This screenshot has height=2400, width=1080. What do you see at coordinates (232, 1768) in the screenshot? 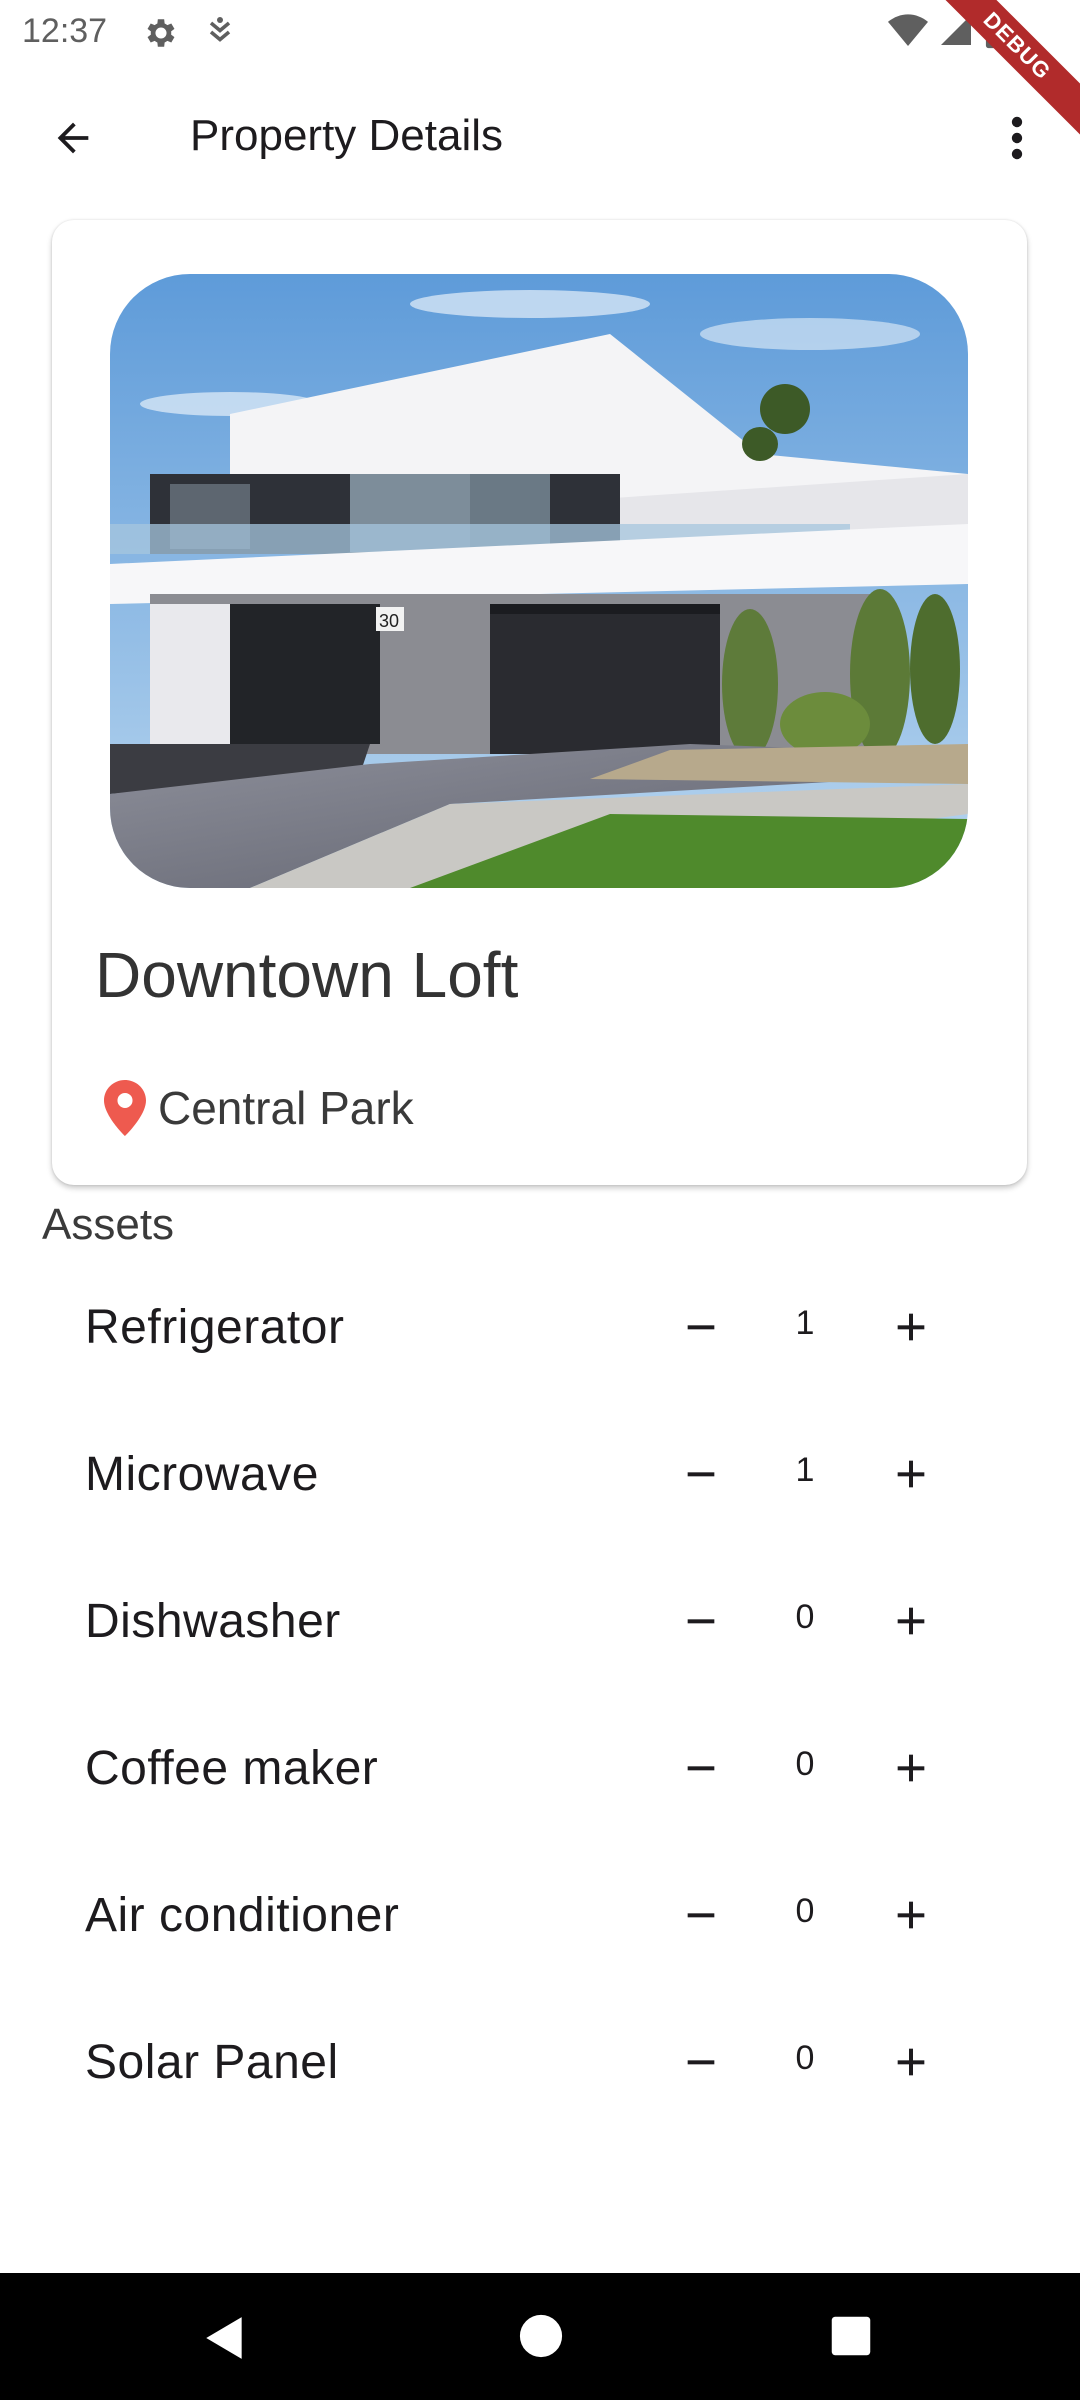
I see `asset-name: Coffee maker` at bounding box center [232, 1768].